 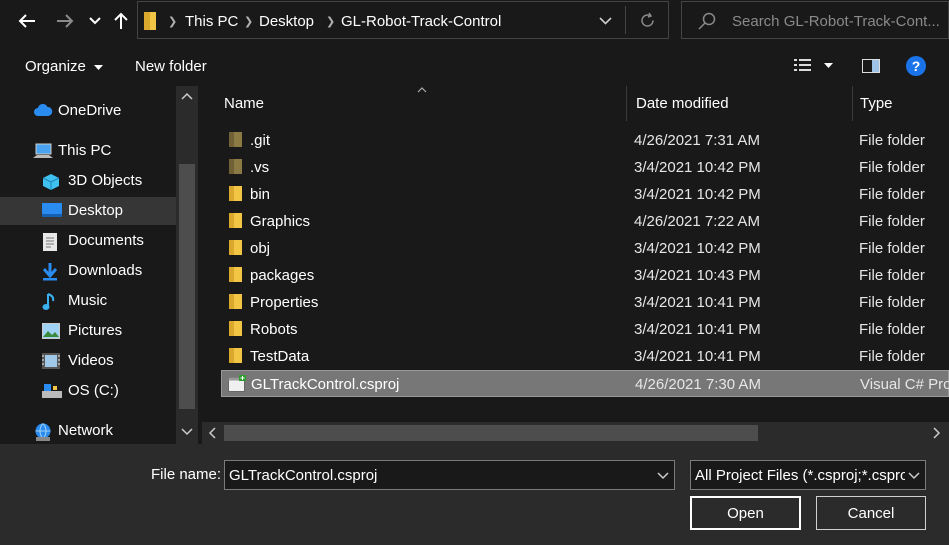 I want to click on file-name-label: File name:, so click(x=186, y=474).